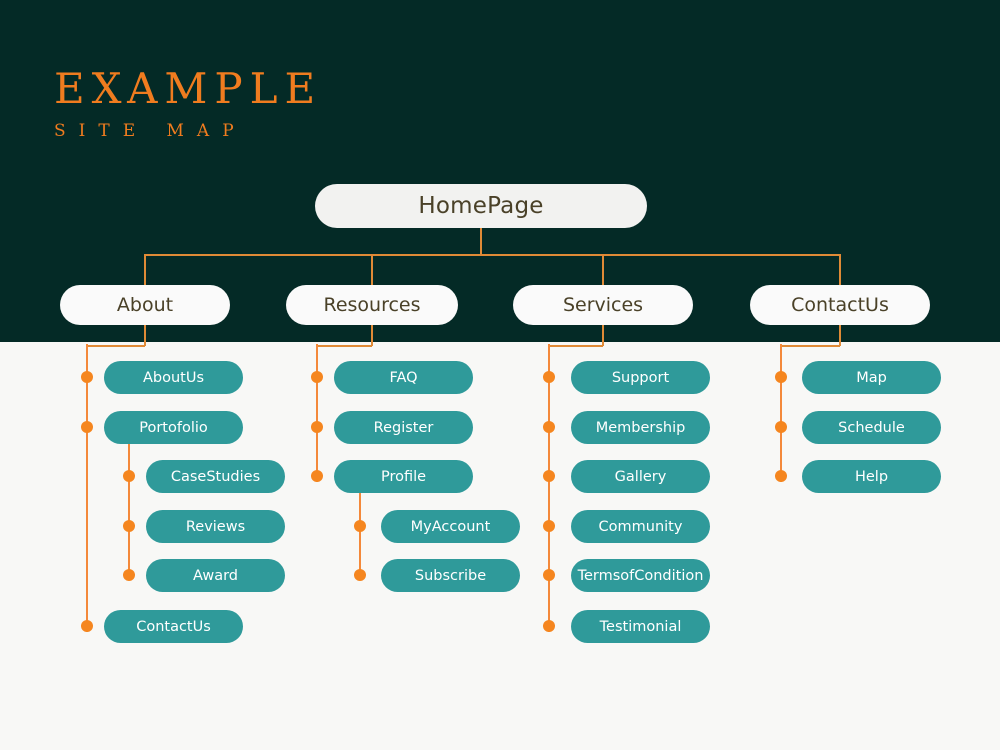 The height and width of the screenshot is (750, 1000). I want to click on connector-drop-contactus, so click(840, 269).